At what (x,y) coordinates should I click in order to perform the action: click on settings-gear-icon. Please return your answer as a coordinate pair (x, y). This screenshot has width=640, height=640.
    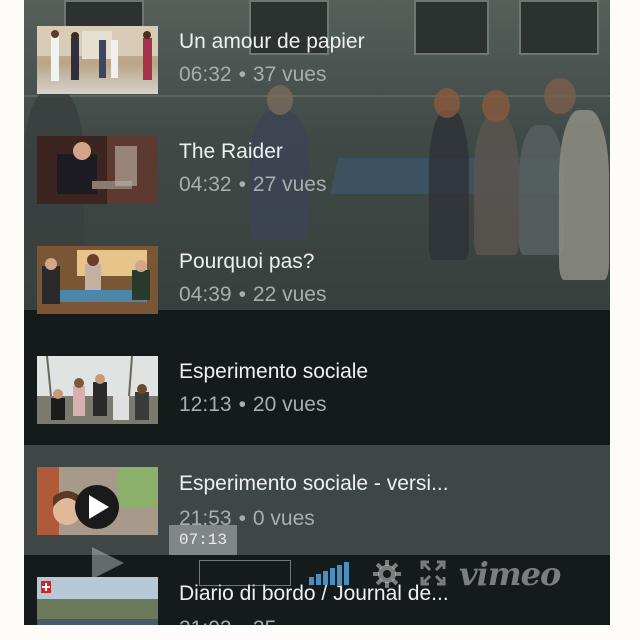
    Looking at the image, I should click on (387, 574).